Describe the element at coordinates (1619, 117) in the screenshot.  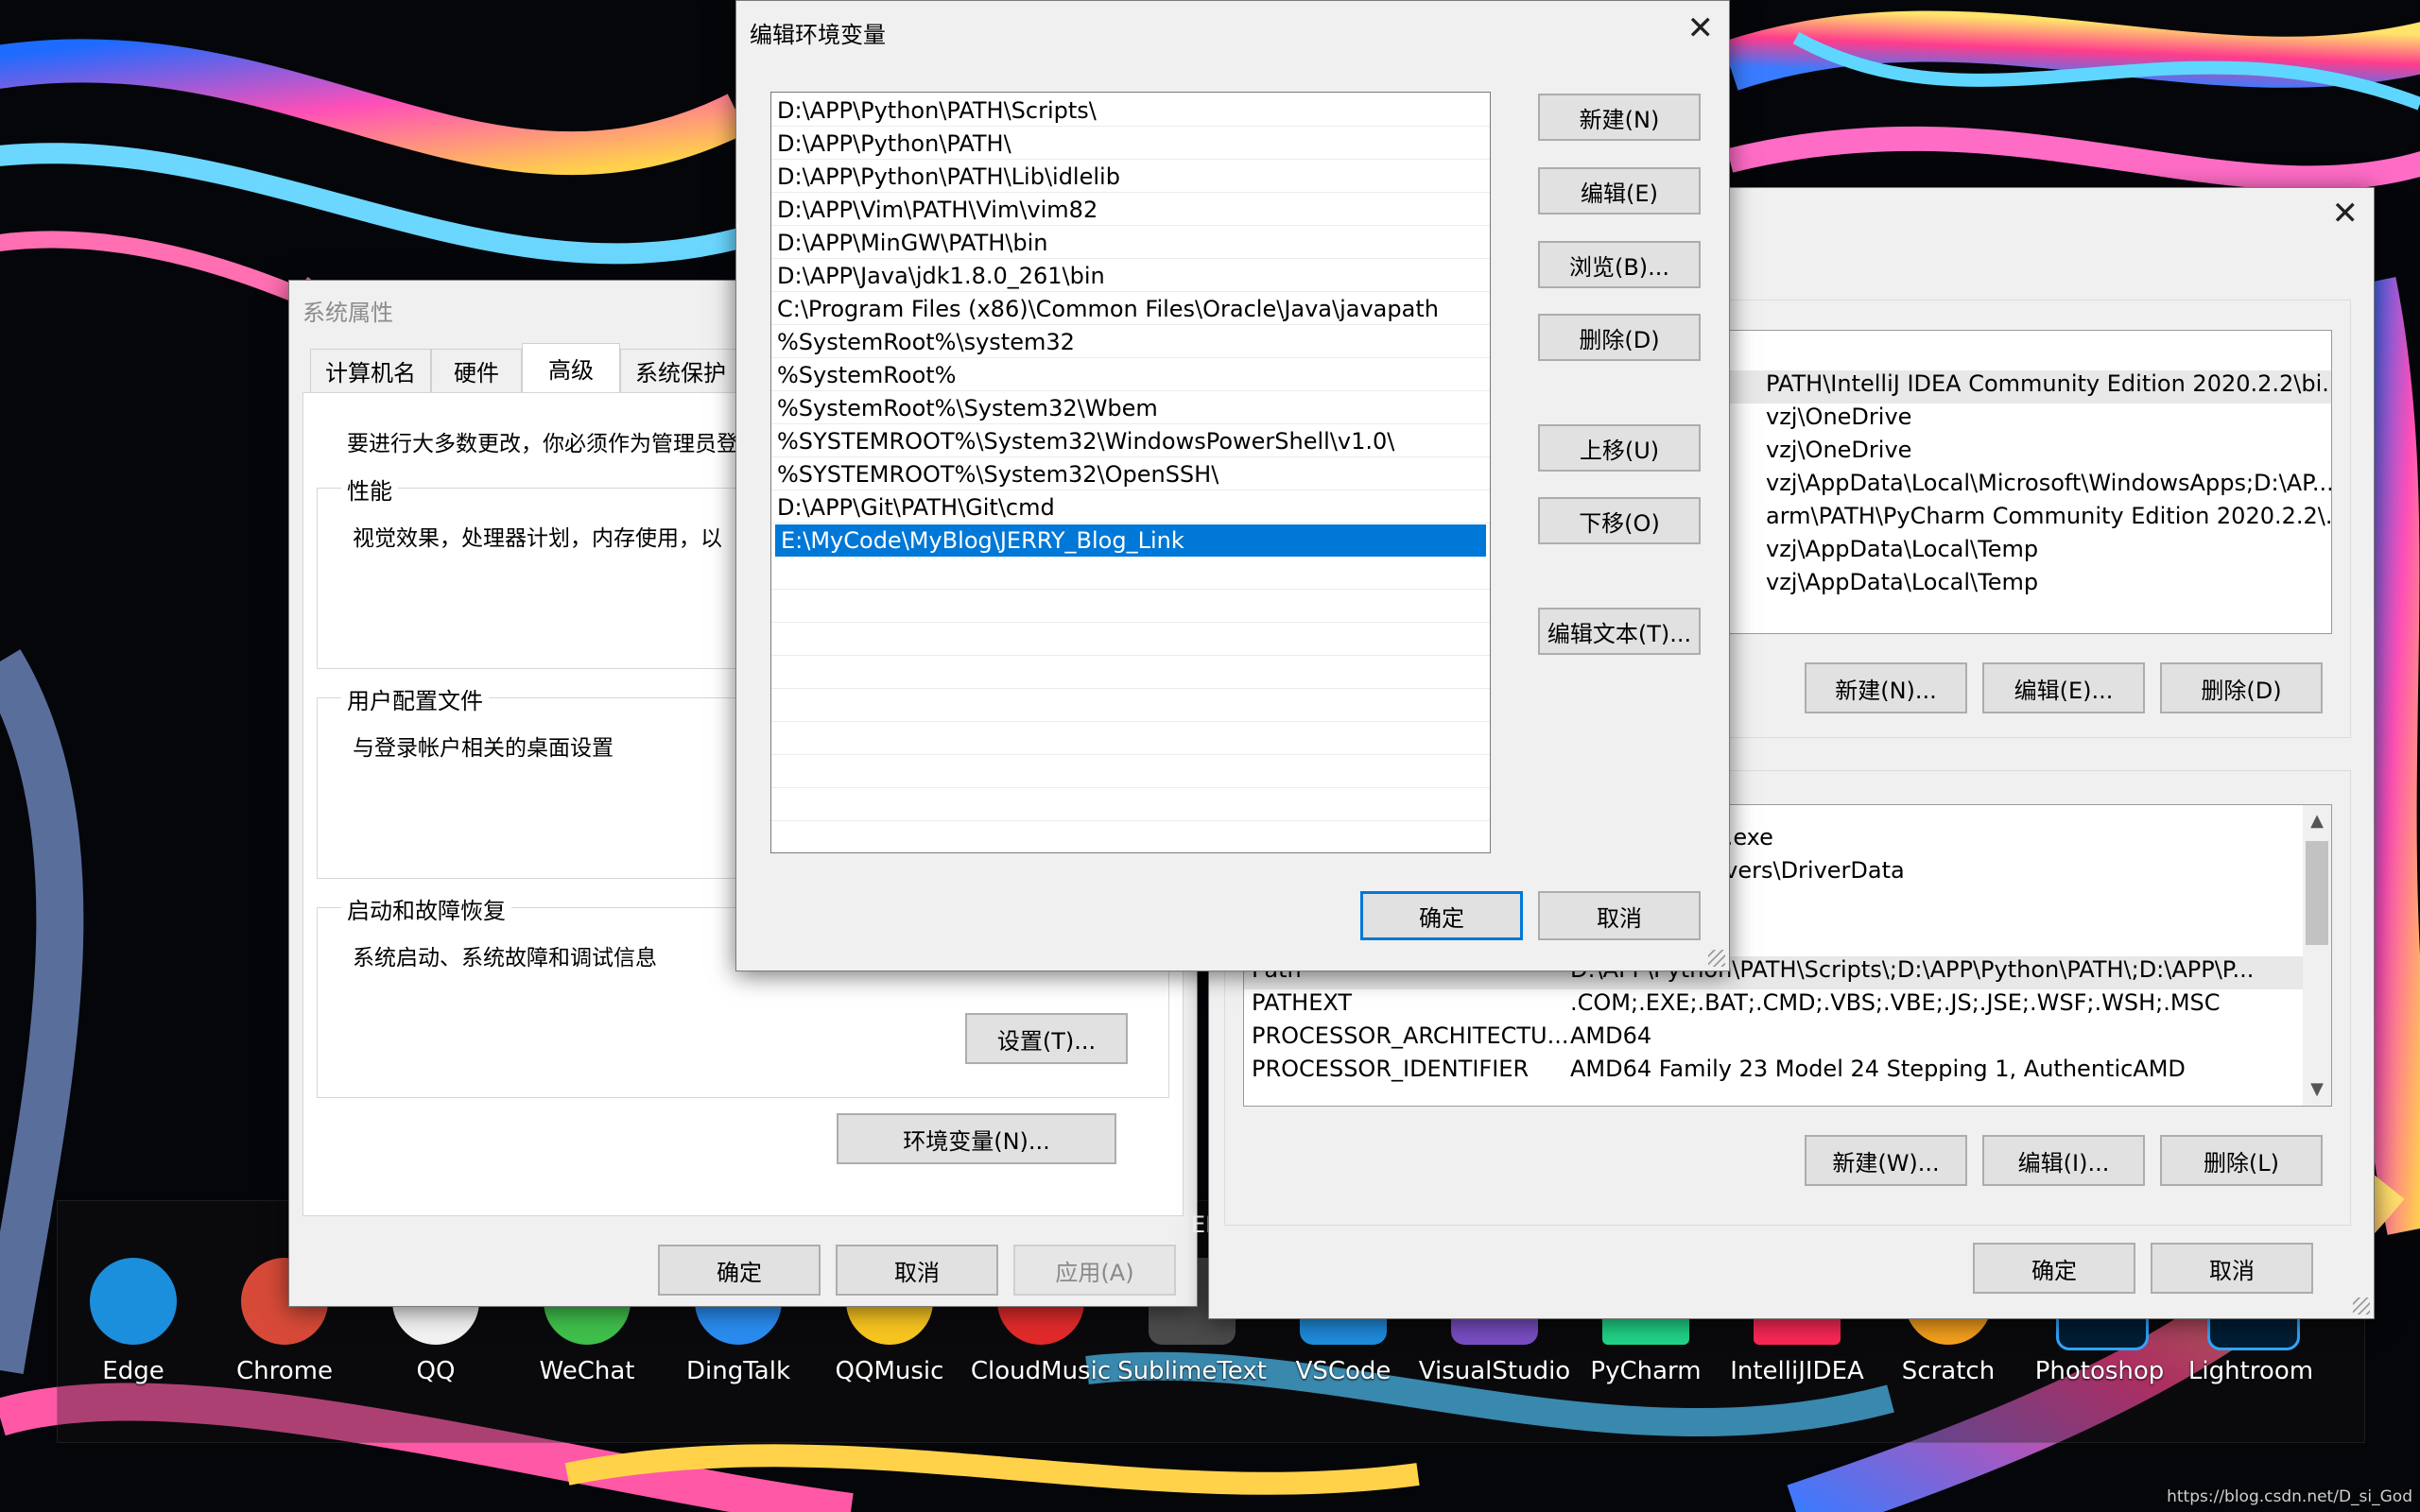
I see `new-button: 新建(N)` at that location.